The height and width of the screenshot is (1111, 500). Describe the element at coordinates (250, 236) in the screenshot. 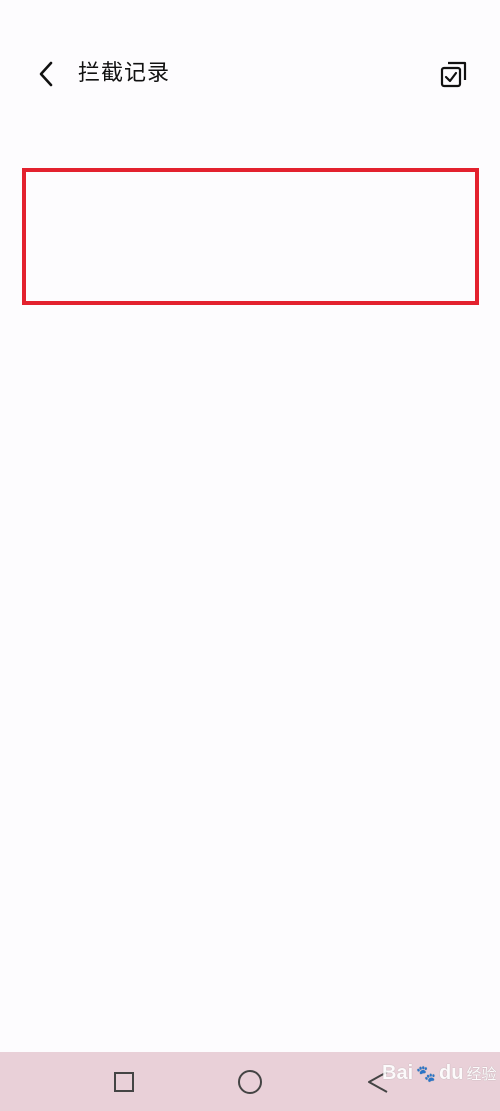

I see `highlight-annotation-box` at that location.